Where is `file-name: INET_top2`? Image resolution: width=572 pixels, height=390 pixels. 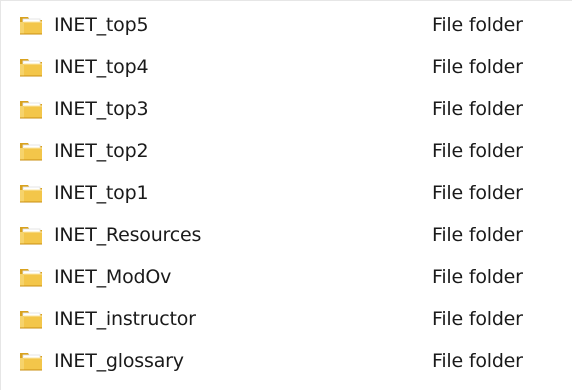
file-name: INET_top2 is located at coordinates (101, 151).